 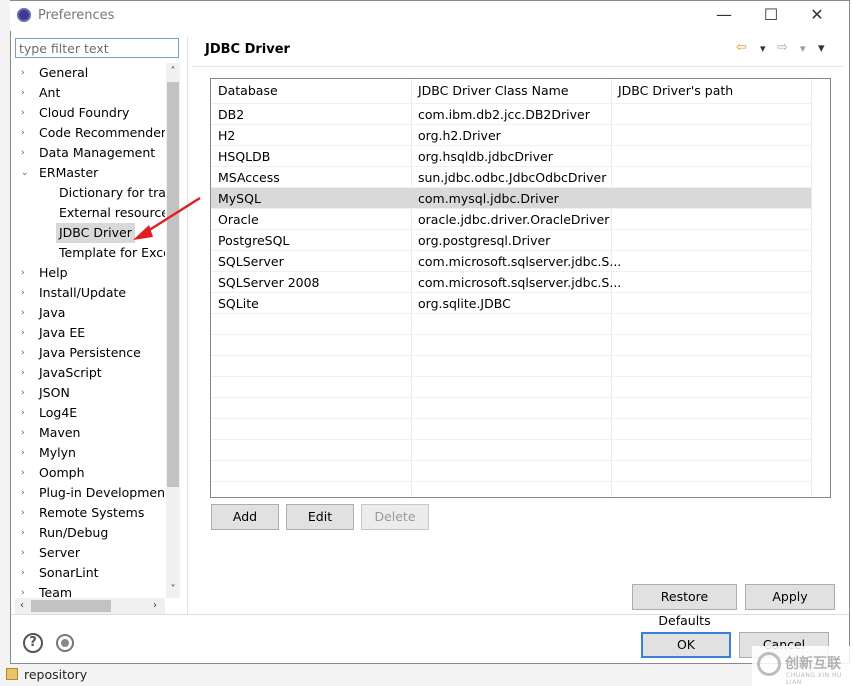 What do you see at coordinates (771, 15) in the screenshot?
I see `maximize-button: ☐` at bounding box center [771, 15].